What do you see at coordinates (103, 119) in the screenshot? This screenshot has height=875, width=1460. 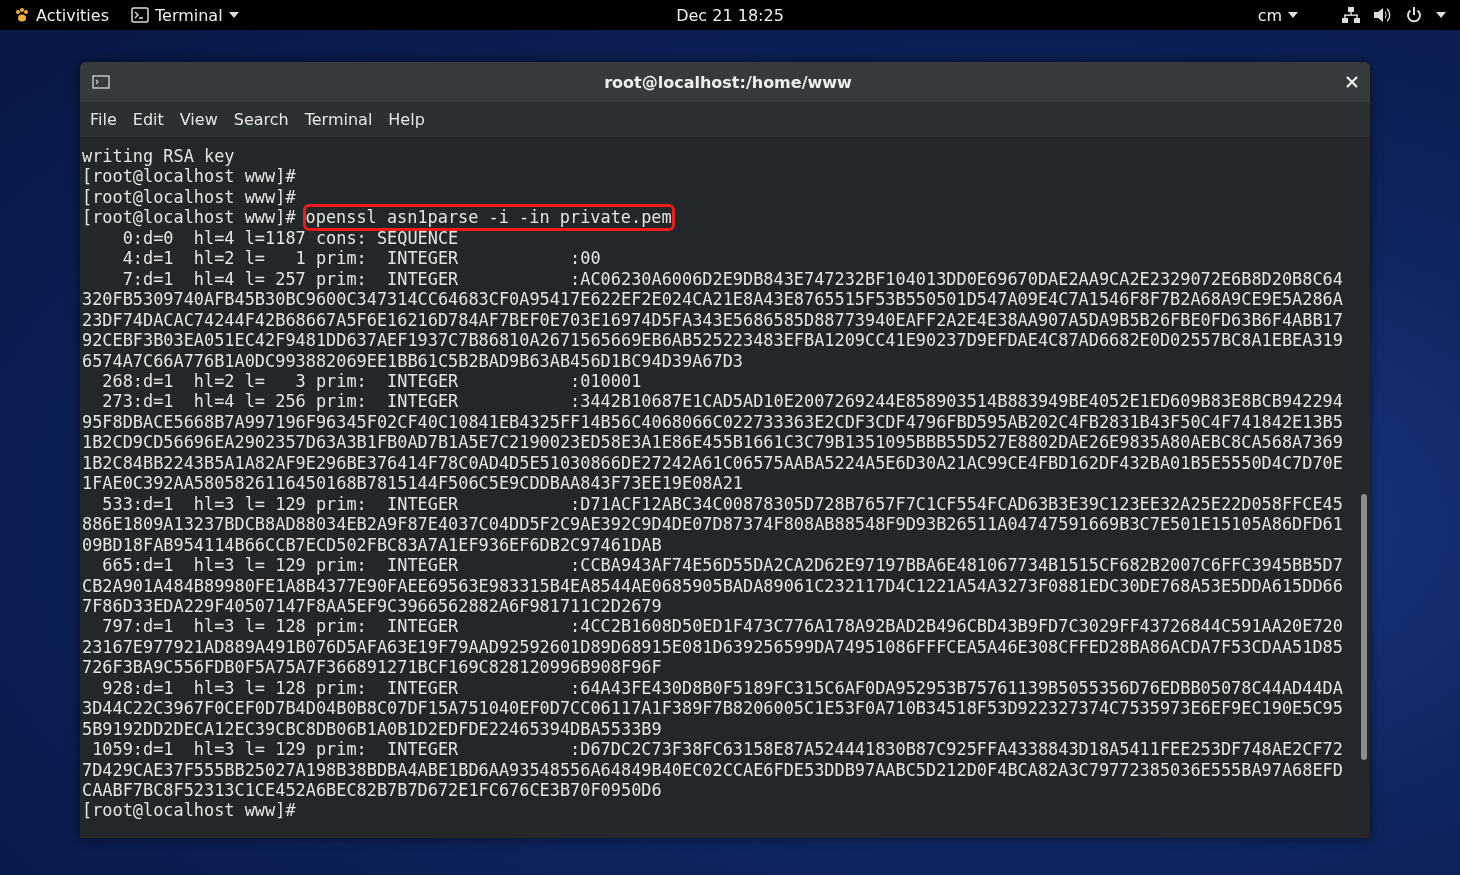 I see `menu-item: File` at bounding box center [103, 119].